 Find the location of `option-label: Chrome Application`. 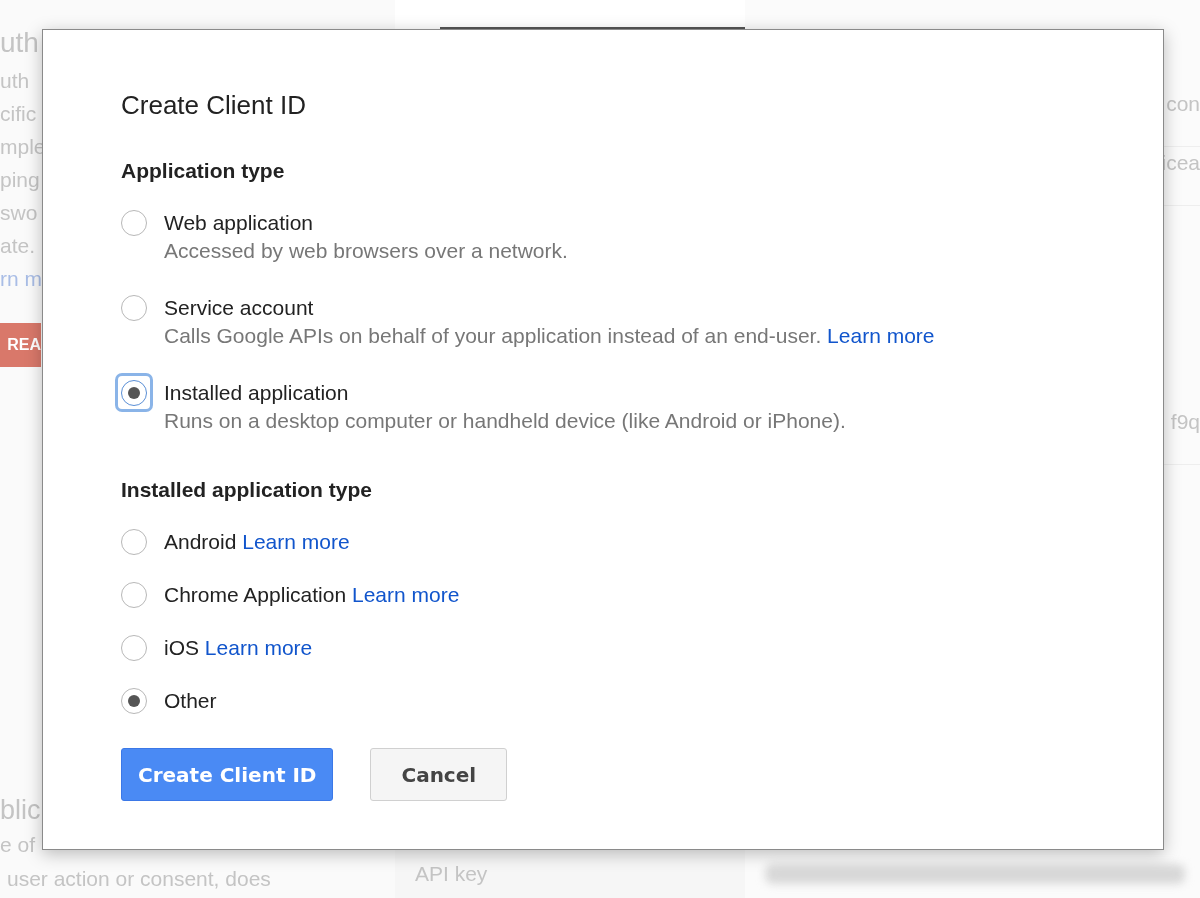

option-label: Chrome Application is located at coordinates (255, 594).